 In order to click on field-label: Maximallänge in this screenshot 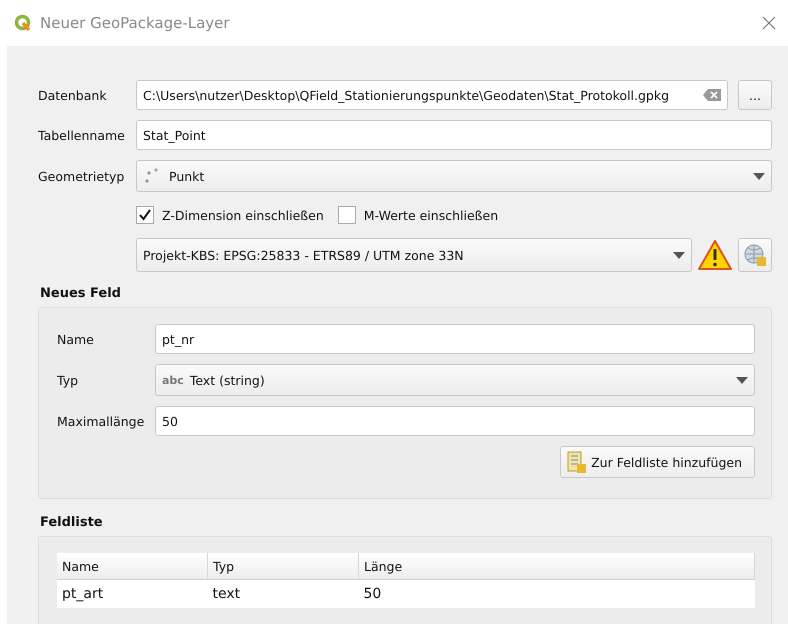, I will do `click(101, 421)`.